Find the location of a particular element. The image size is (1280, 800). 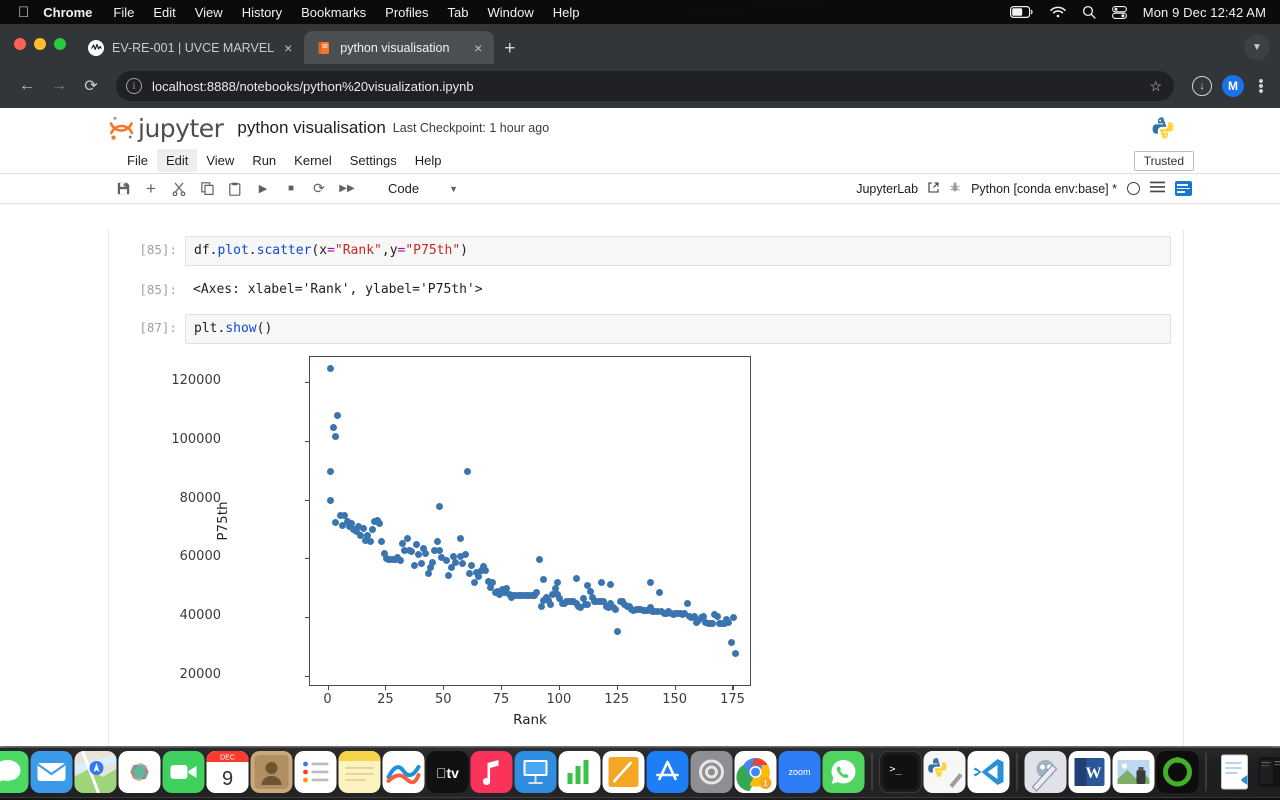

back-button: ← is located at coordinates (27, 86).